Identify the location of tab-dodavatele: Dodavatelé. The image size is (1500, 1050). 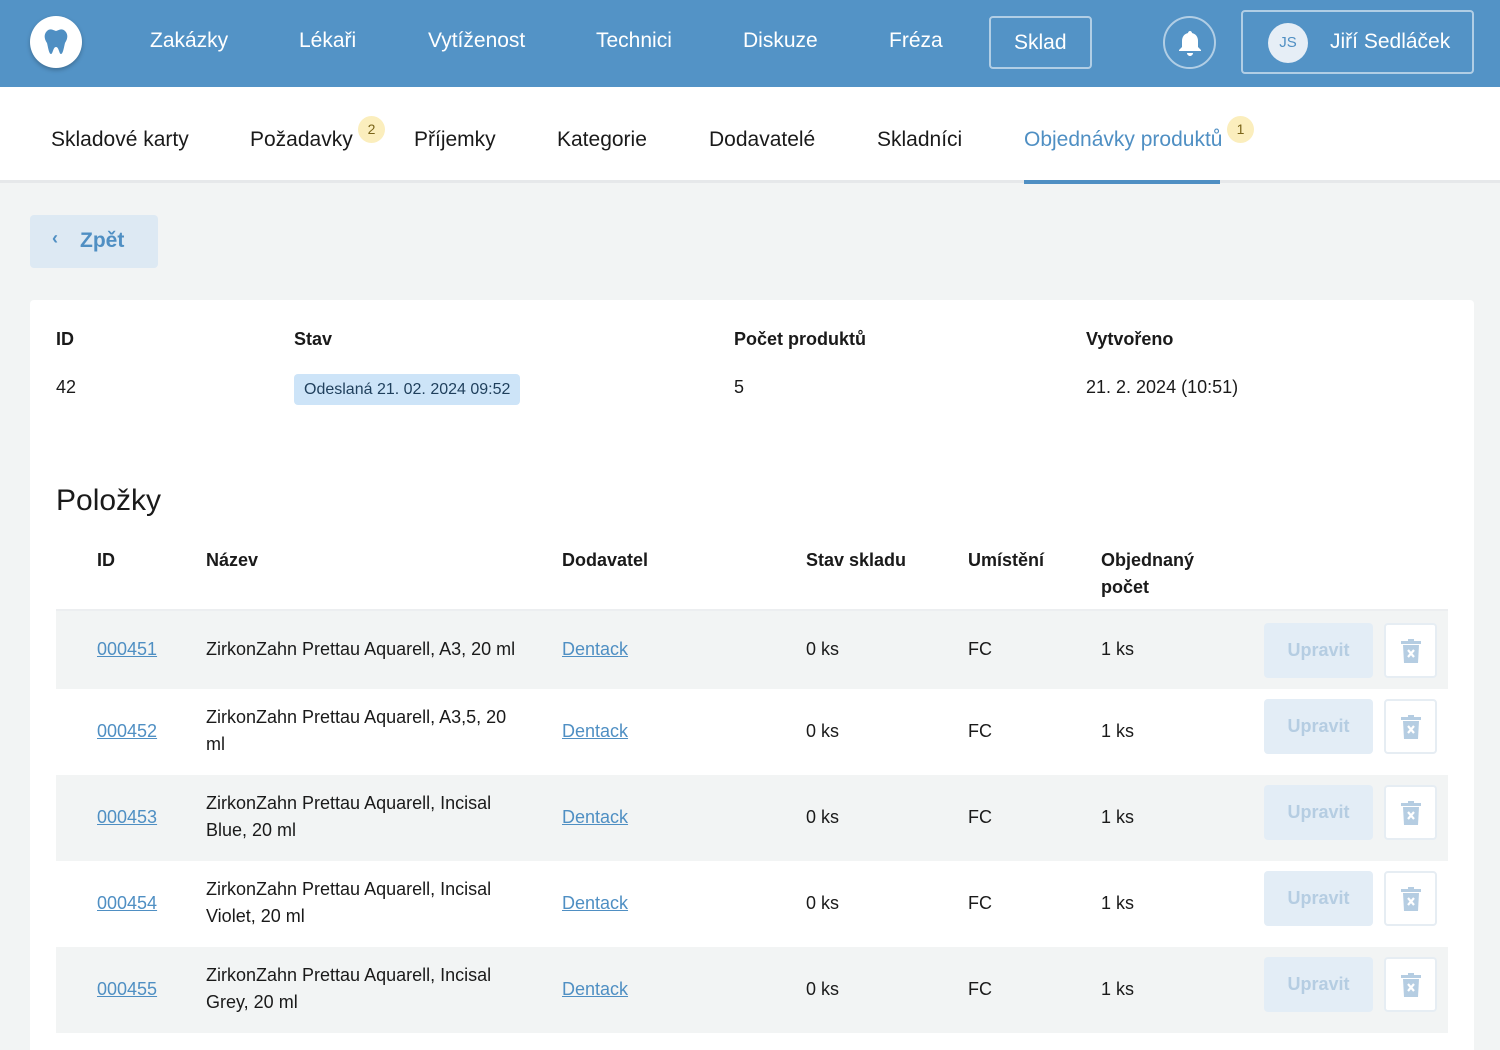
(762, 140).